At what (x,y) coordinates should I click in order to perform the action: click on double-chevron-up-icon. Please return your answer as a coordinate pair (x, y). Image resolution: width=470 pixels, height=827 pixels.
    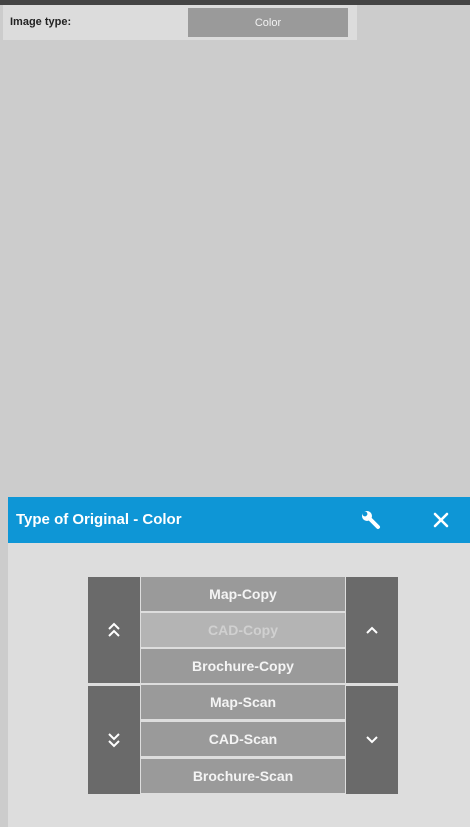
    Looking at the image, I should click on (114, 629).